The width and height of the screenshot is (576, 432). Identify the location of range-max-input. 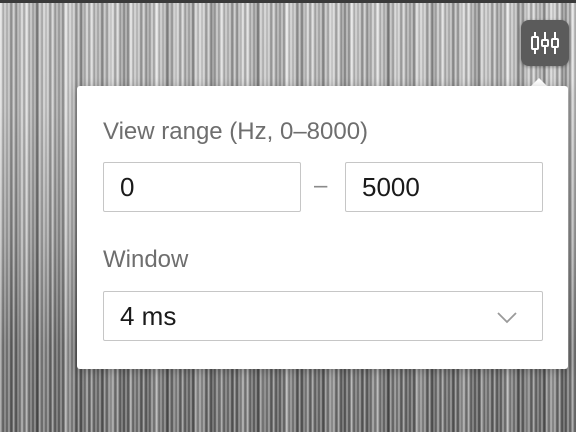
(444, 187).